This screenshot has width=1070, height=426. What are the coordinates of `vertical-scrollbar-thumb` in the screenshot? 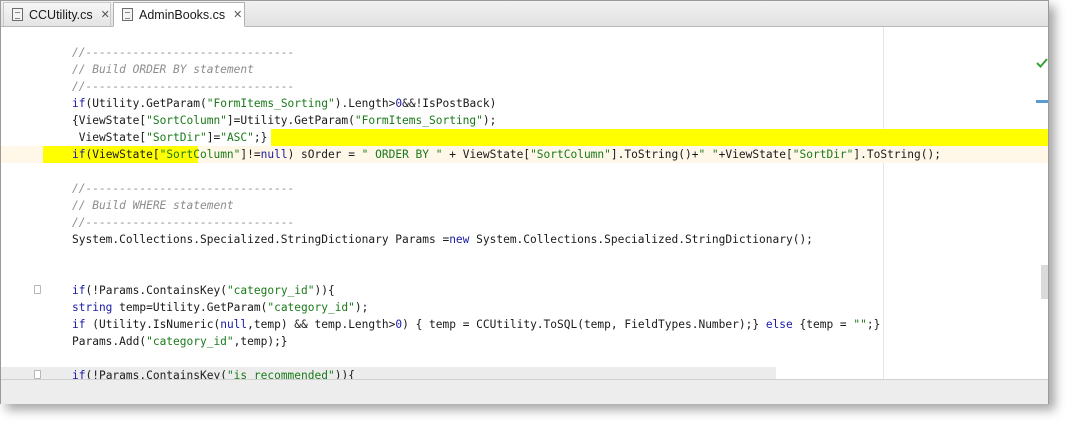 It's located at (1044, 282).